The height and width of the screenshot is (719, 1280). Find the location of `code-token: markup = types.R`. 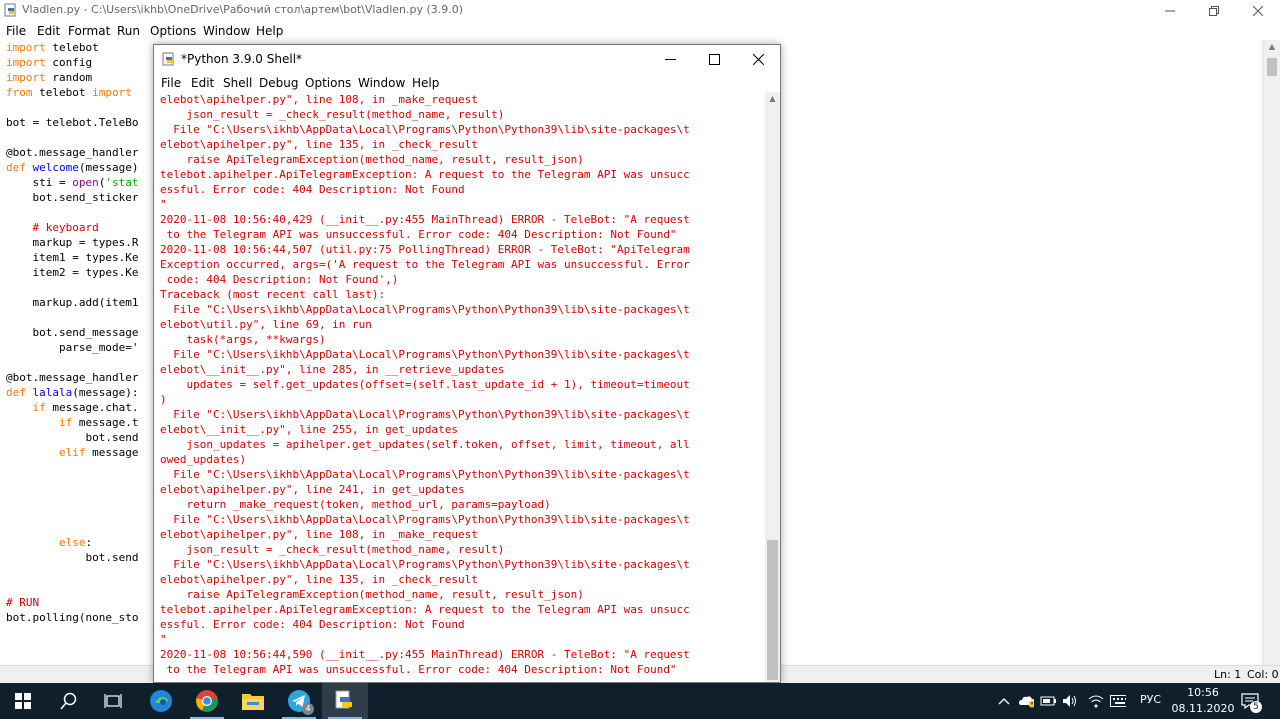

code-token: markup = types.R is located at coordinates (72, 242).